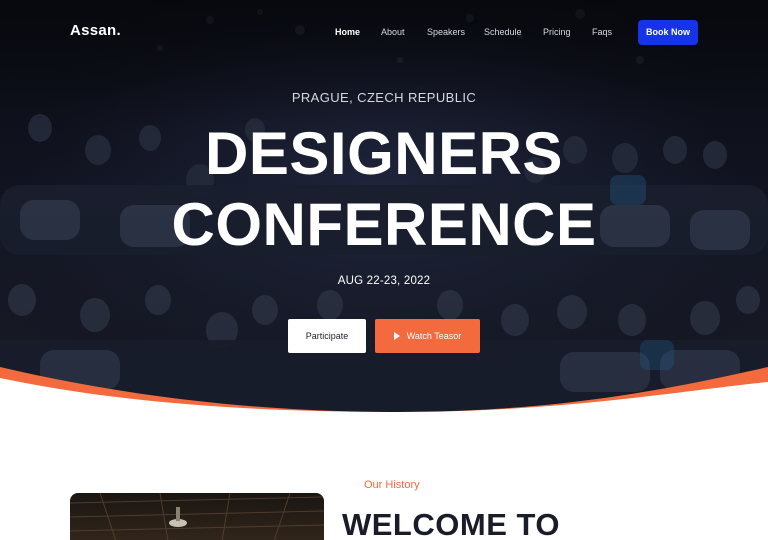 The image size is (768, 540). What do you see at coordinates (396, 336) in the screenshot?
I see `play-icon` at bounding box center [396, 336].